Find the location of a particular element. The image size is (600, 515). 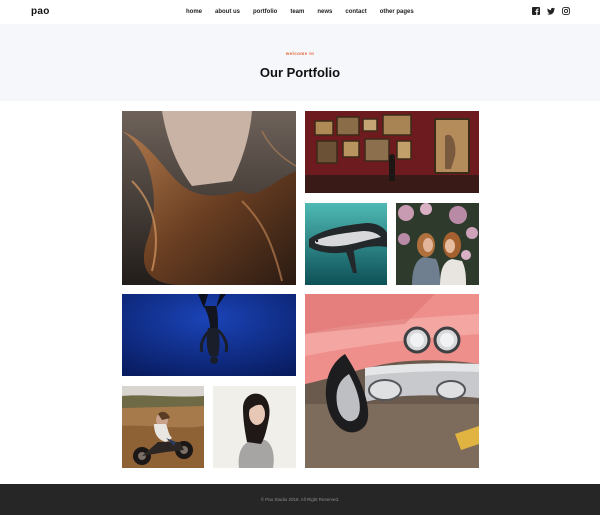

hair-image is located at coordinates (209, 198).